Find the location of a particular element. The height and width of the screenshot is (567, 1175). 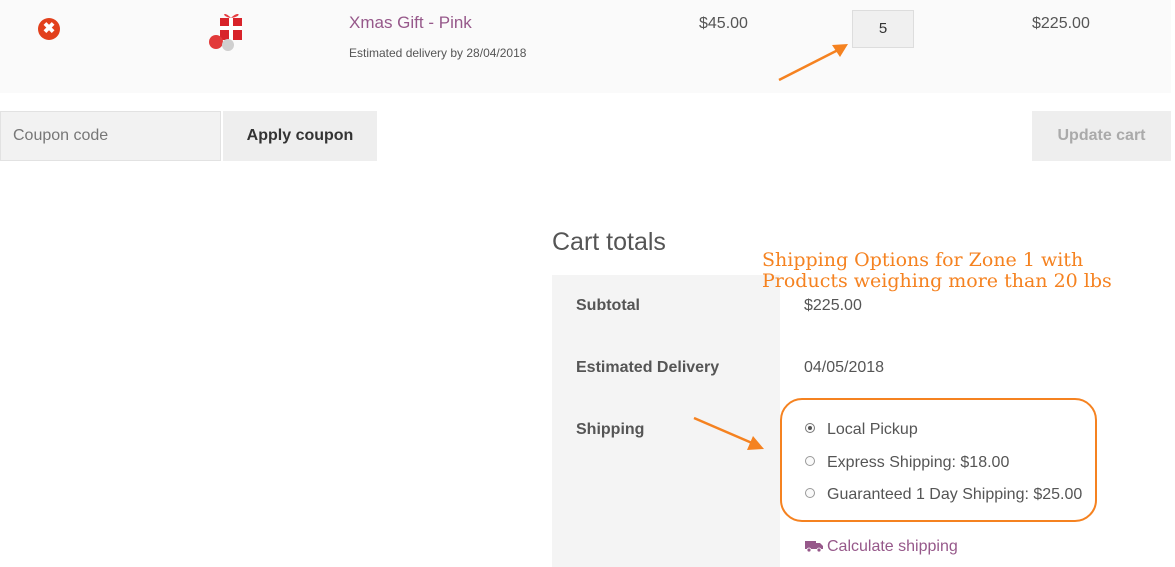

gift-bow is located at coordinates (231, 15).